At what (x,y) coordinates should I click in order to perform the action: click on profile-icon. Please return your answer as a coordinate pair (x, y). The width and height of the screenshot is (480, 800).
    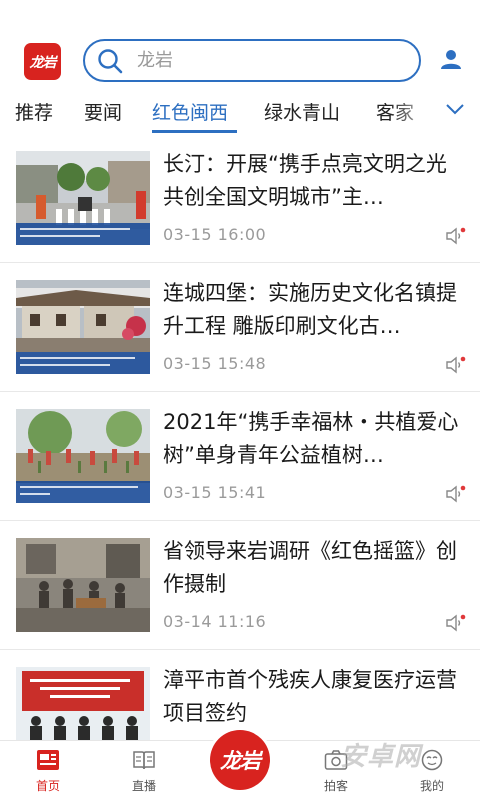
    Looking at the image, I should click on (432, 760).